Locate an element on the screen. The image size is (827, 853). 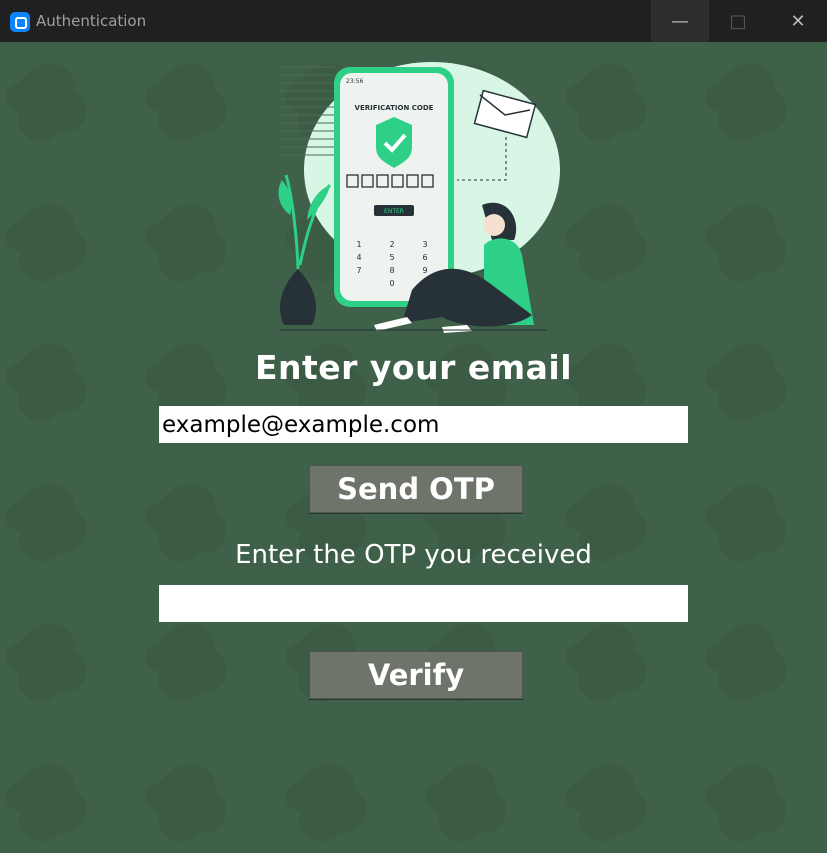
maximize-icon: □ is located at coordinates (738, 21).